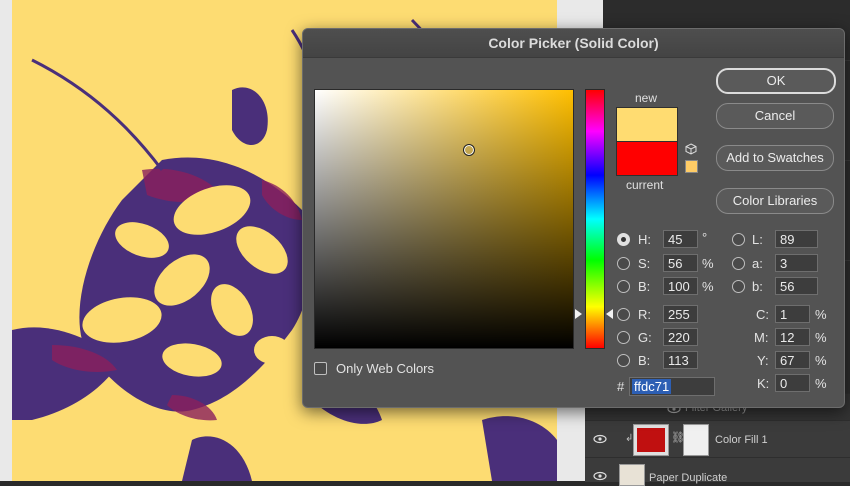 The image size is (850, 486). I want to click on ok-button: OK, so click(776, 81).